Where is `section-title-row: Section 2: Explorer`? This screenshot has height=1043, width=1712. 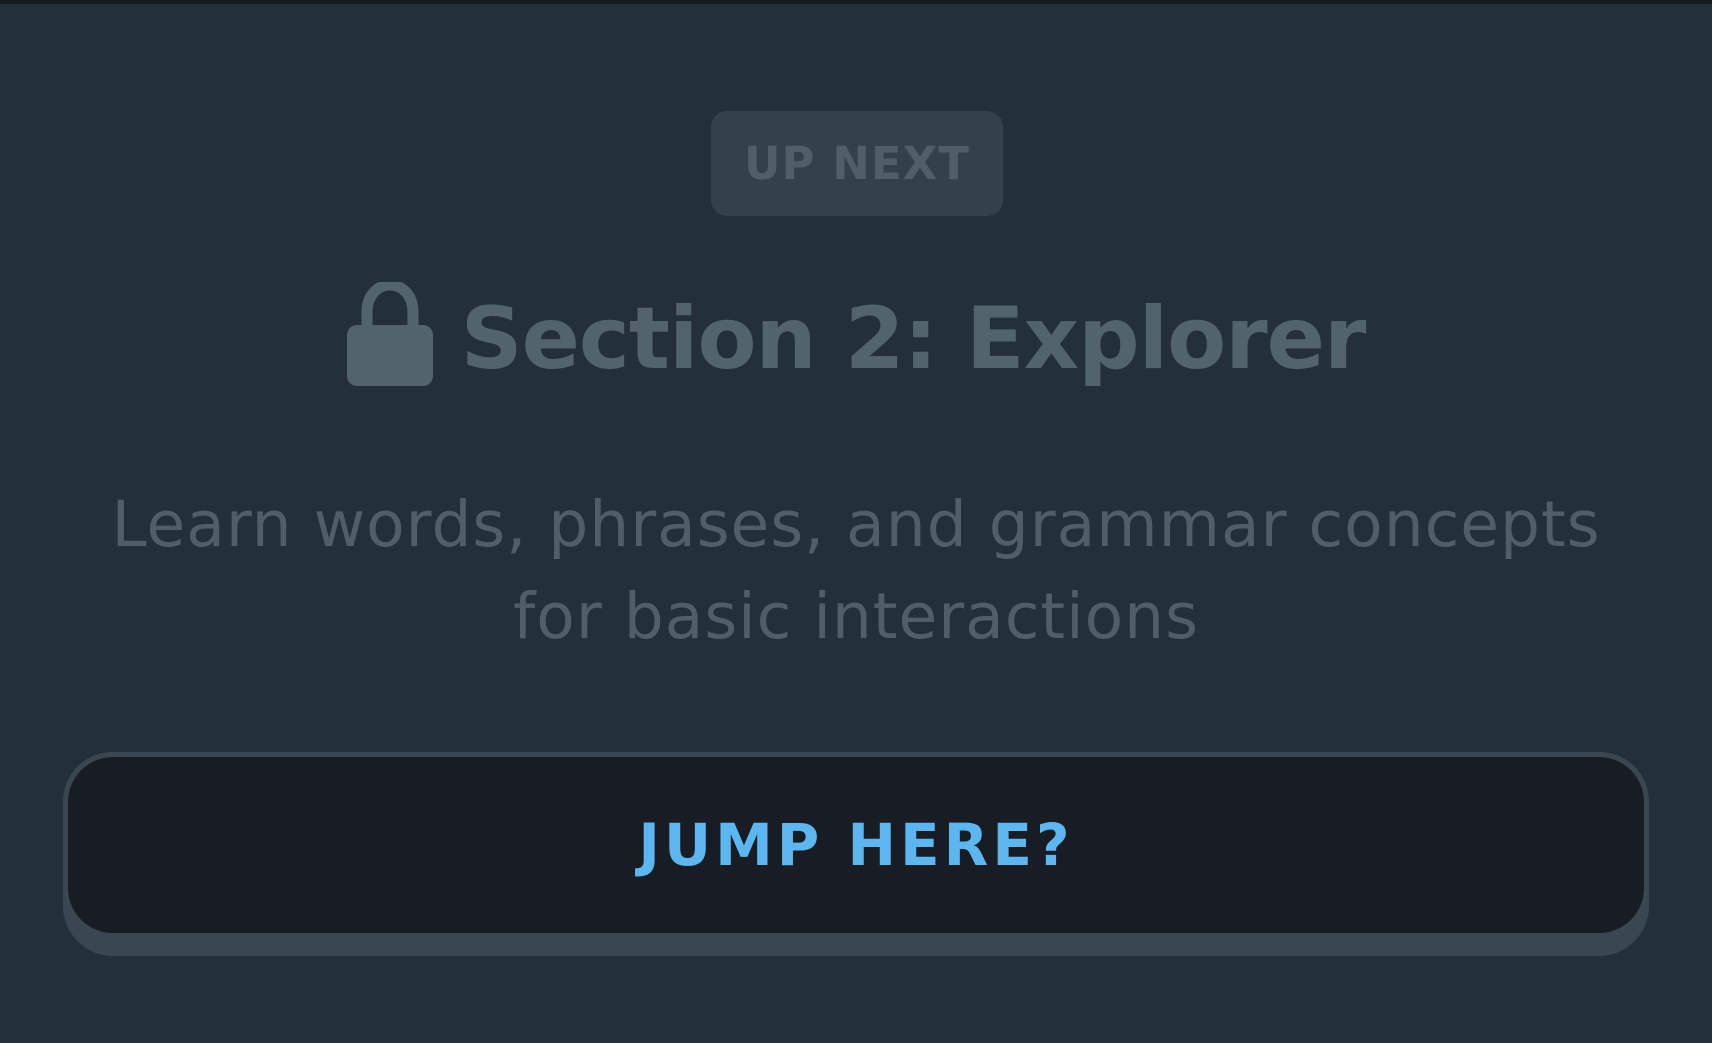
section-title-row: Section 2: Explorer is located at coordinates (856, 339).